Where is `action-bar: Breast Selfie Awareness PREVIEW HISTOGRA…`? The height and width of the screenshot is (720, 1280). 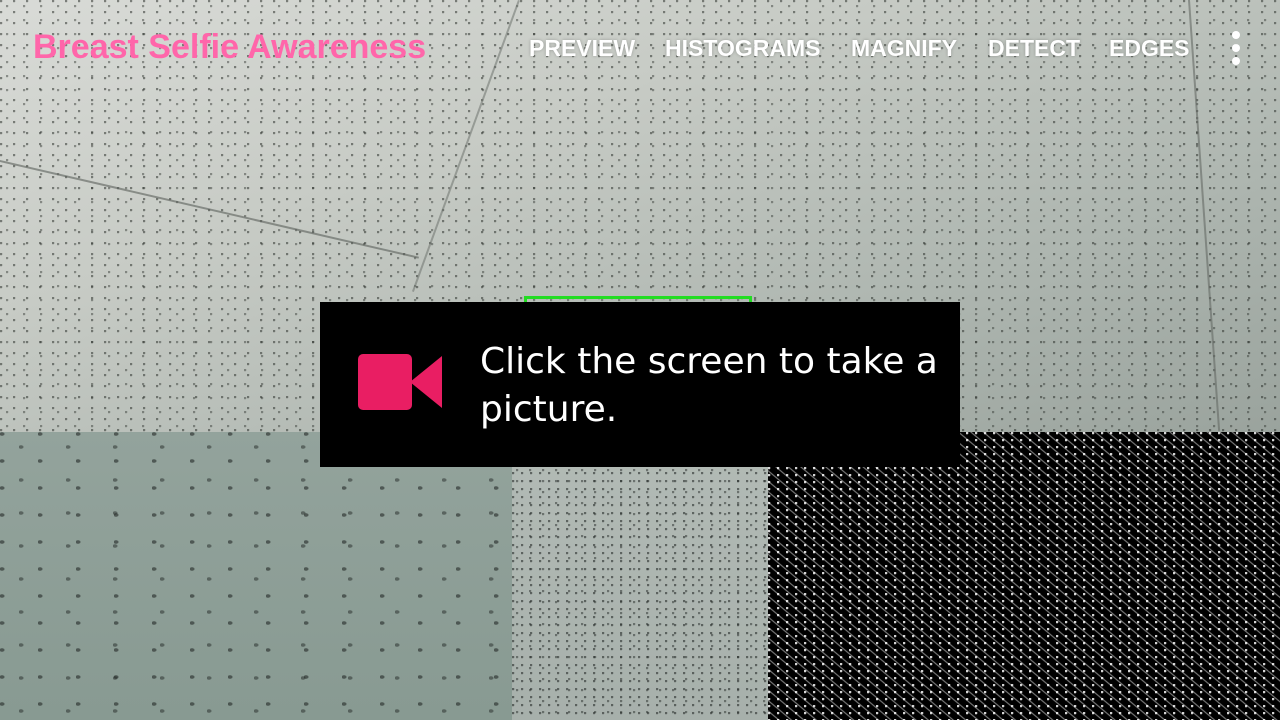 action-bar: Breast Selfie Awareness PREVIEW HISTOGRA… is located at coordinates (640, 48).